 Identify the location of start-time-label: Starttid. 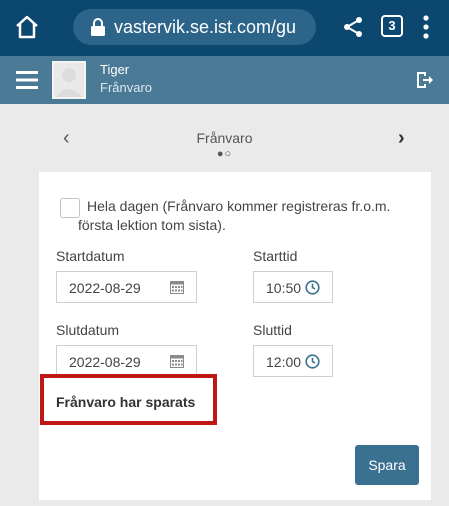
(275, 256).